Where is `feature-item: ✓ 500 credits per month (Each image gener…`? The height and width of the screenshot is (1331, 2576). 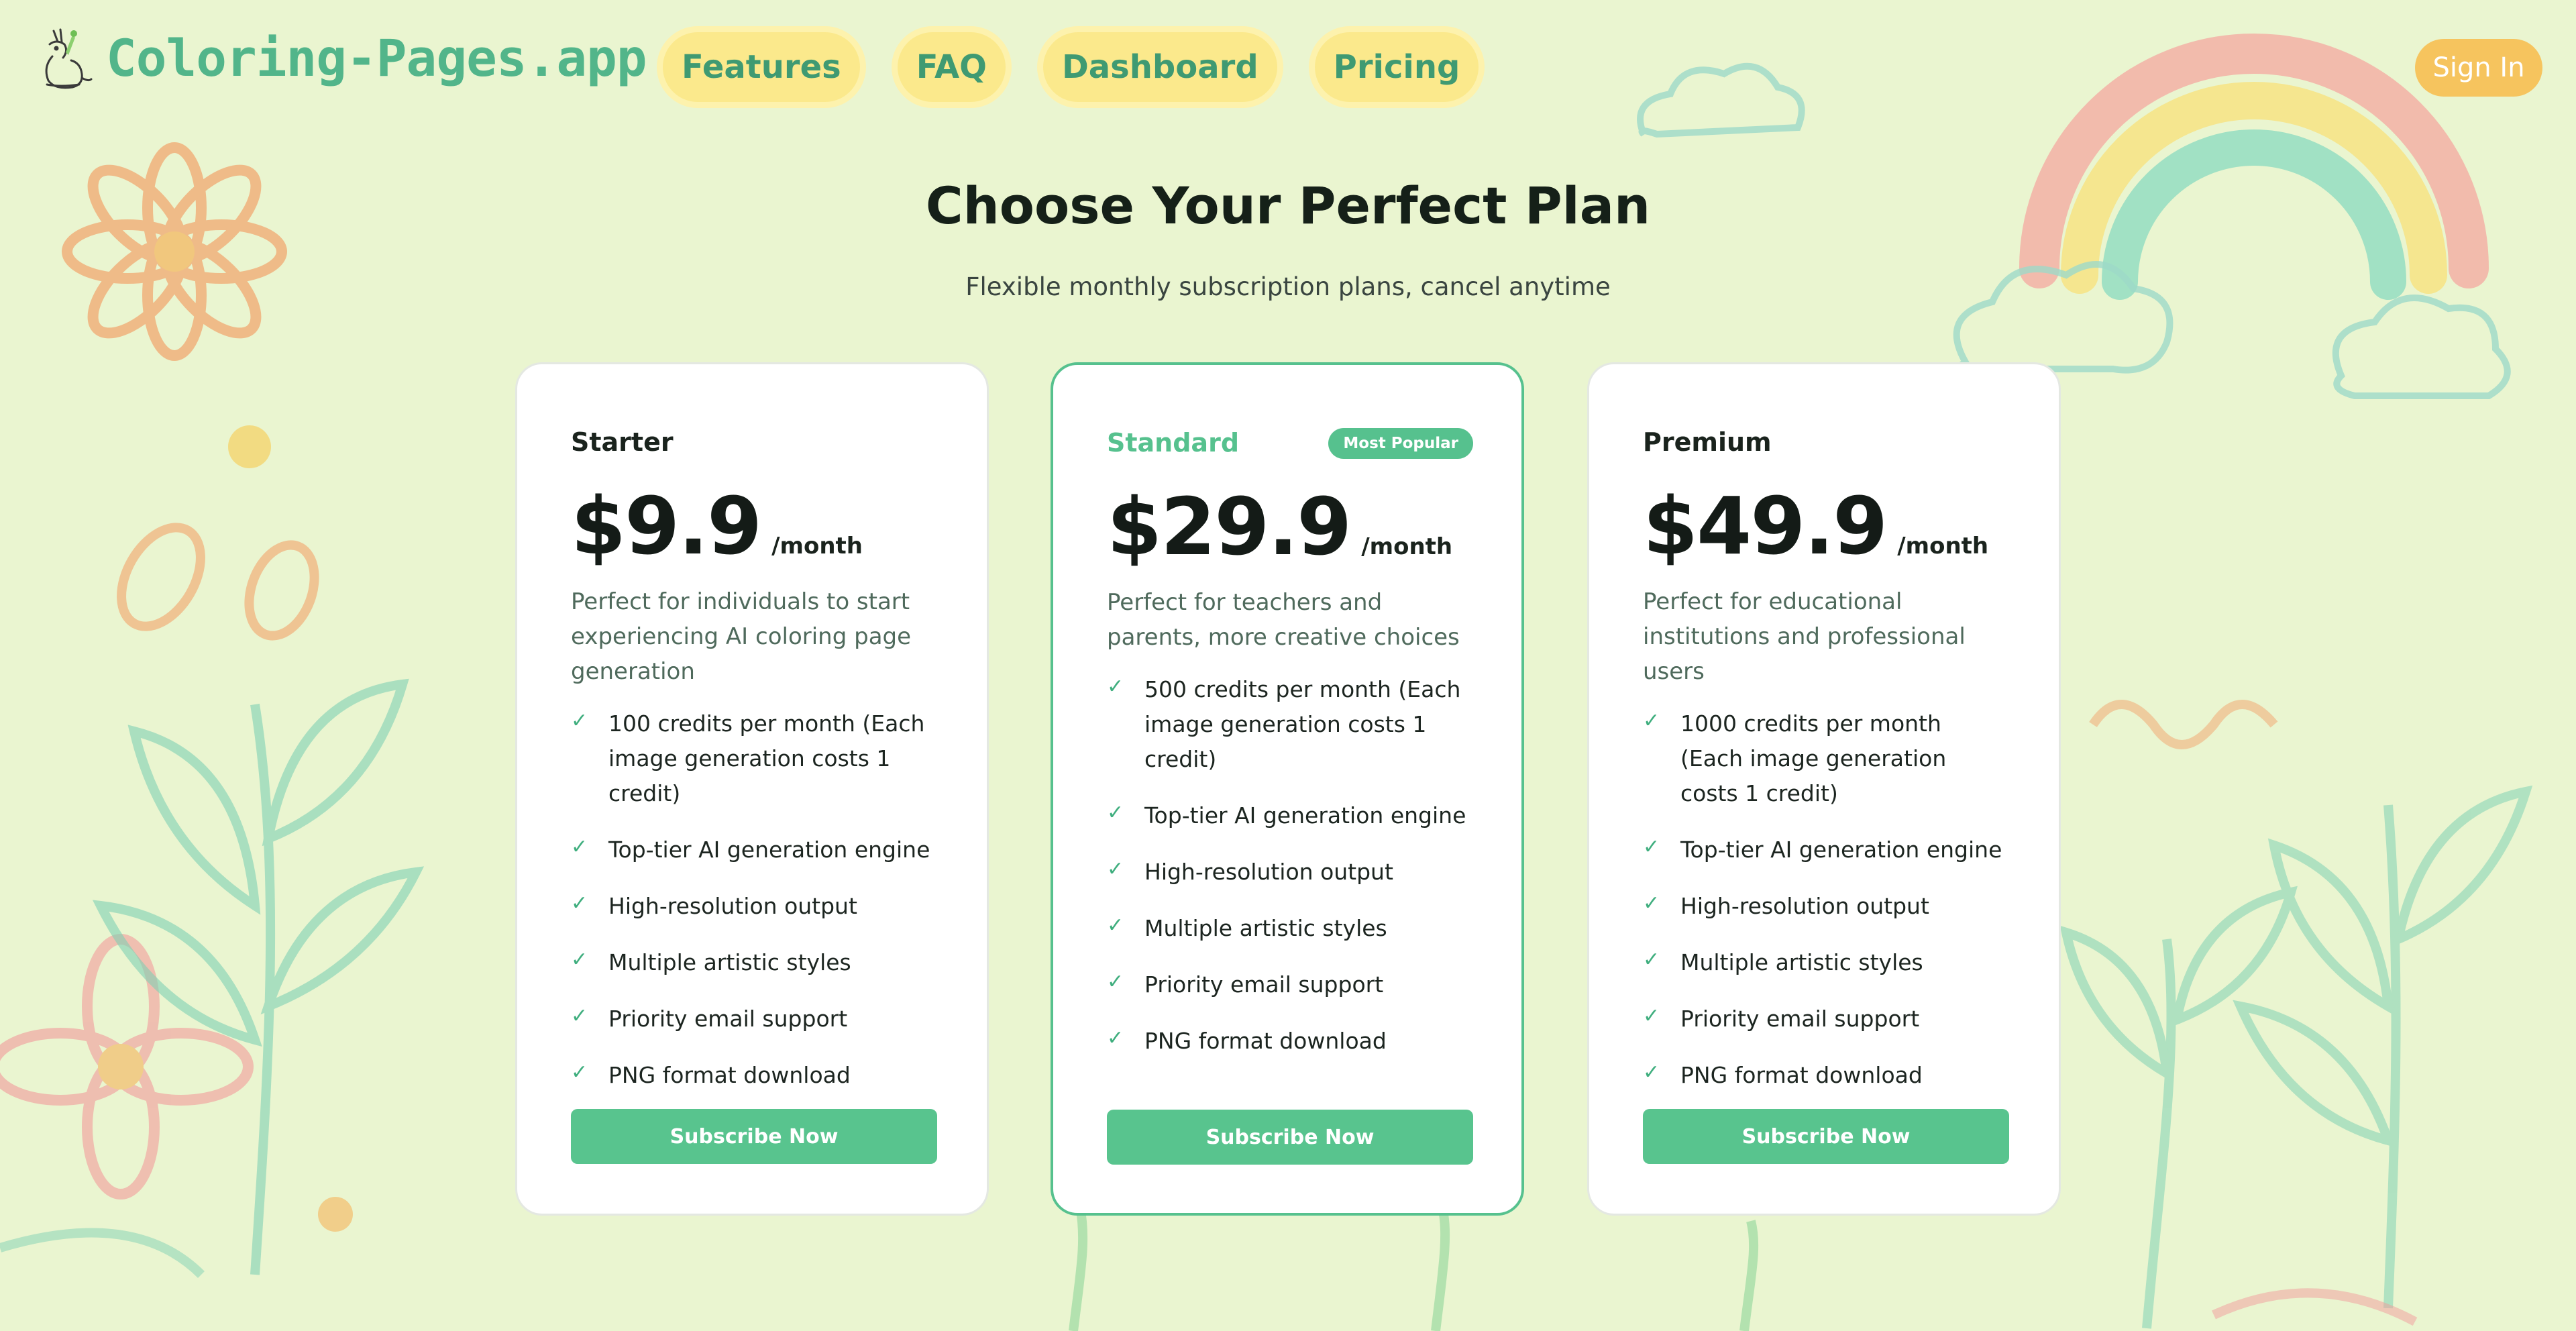
feature-item: ✓ 500 credits per month (Each image gener… is located at coordinates (1290, 724).